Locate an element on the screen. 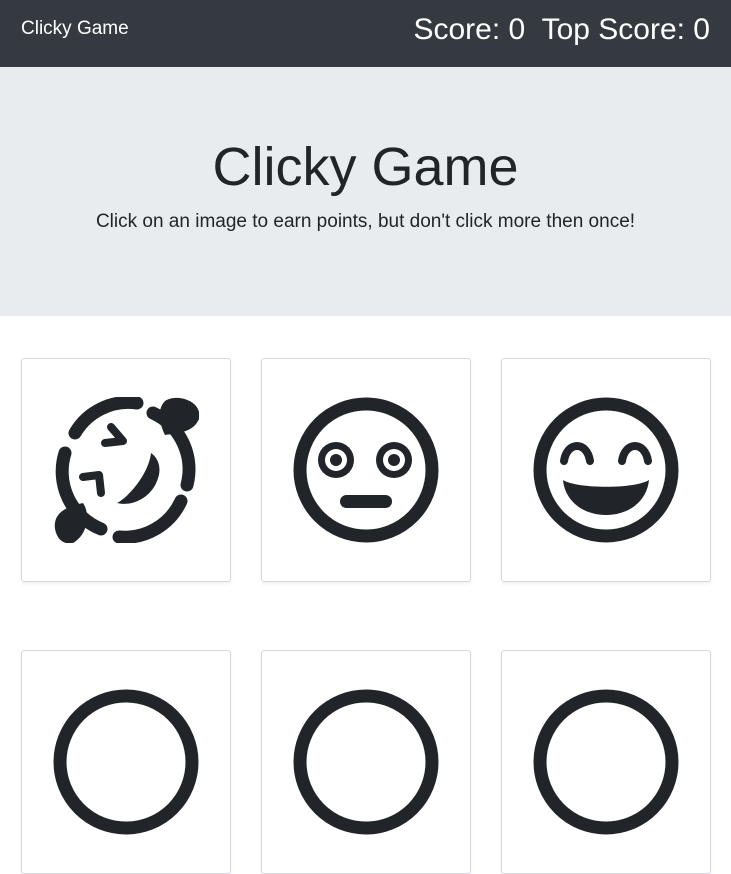  grin-squint-tears-icon is located at coordinates (126, 470).